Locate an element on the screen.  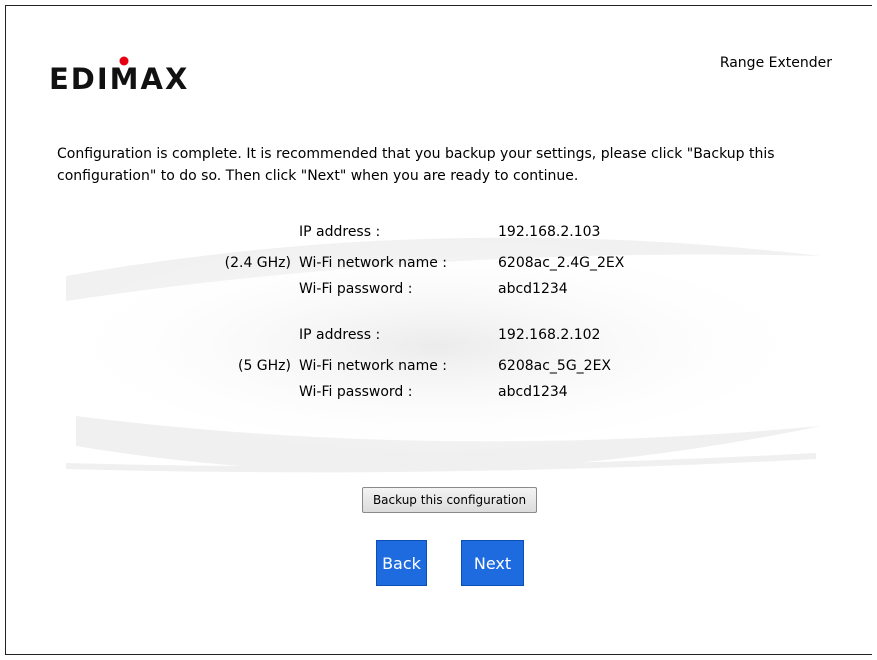
product-name: Range Extender is located at coordinates (775, 63).